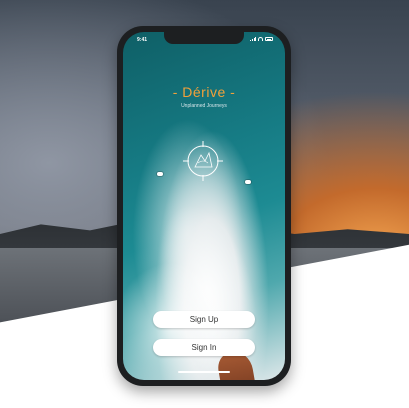 This screenshot has width=409, height=408. I want to click on app-subtitle: Unplanned Journeys, so click(204, 106).